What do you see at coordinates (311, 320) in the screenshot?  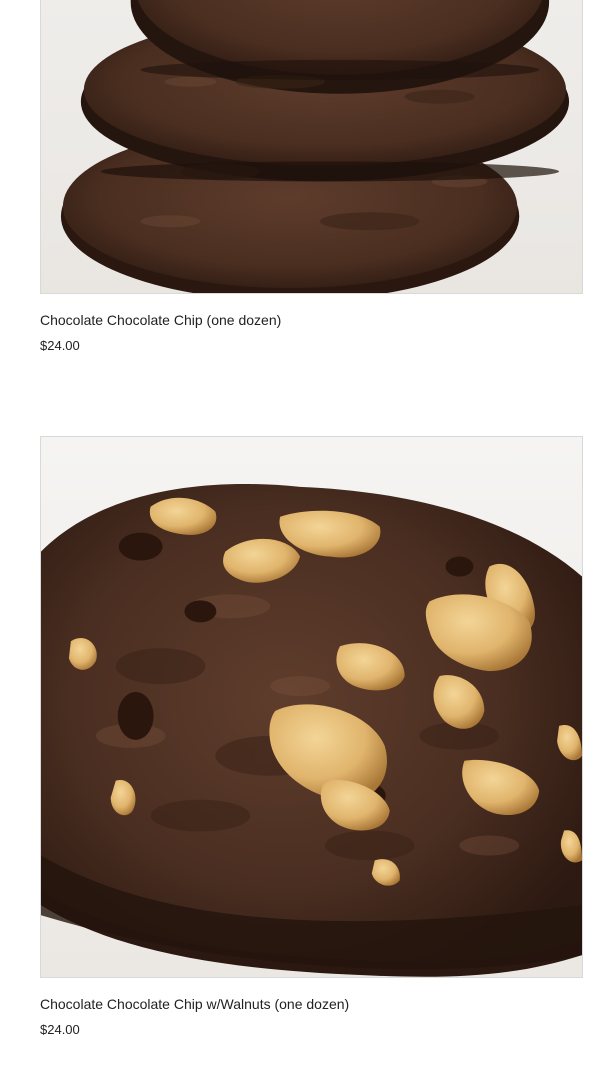 I see `product-title: Chocolate Chocolate Chip (one dozen)` at bounding box center [311, 320].